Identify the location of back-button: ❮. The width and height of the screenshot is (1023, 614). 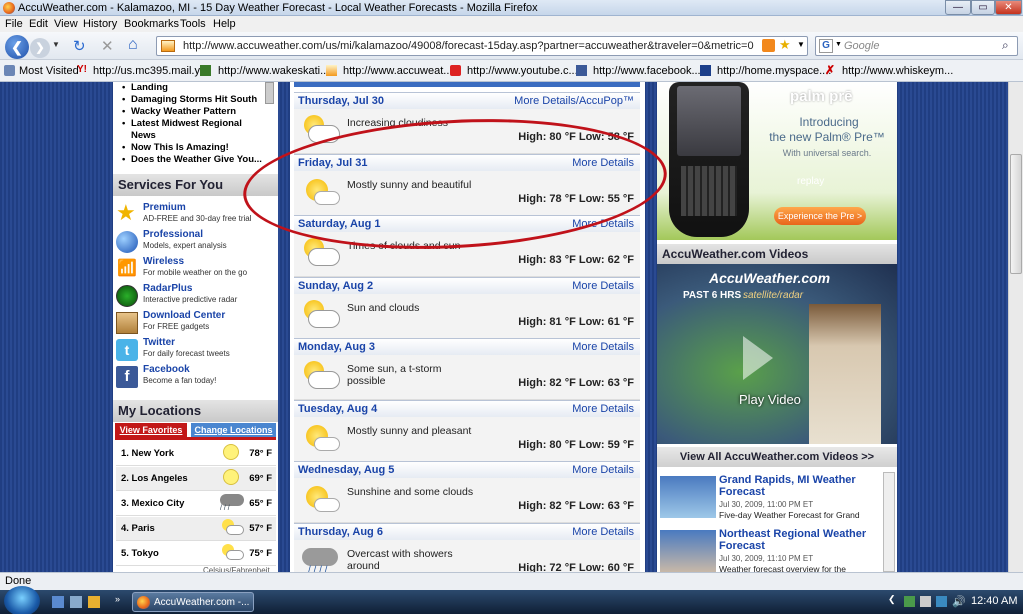
(17, 47).